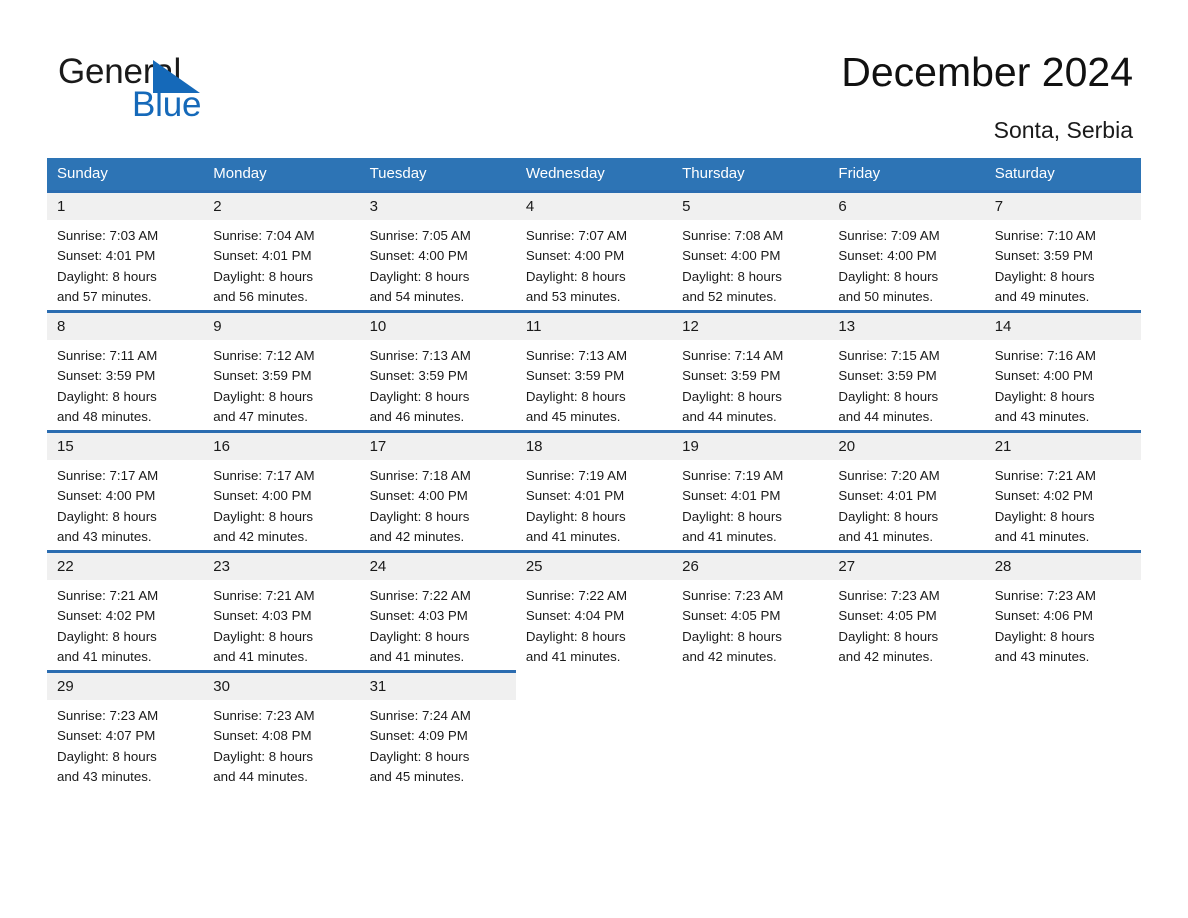 Image resolution: width=1188 pixels, height=918 pixels. I want to click on day-number: 22, so click(125, 566).